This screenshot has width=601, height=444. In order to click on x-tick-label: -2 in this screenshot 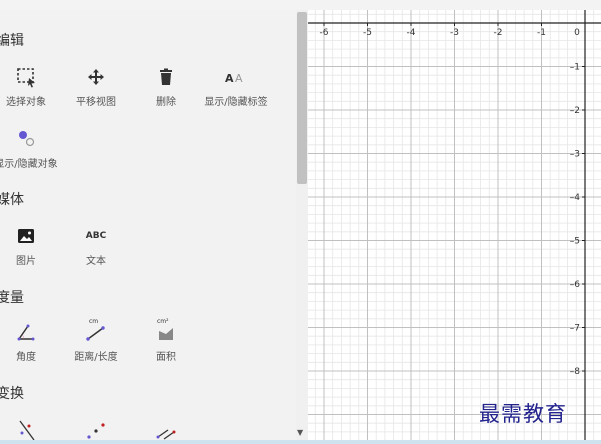, I will do `click(498, 33)`.